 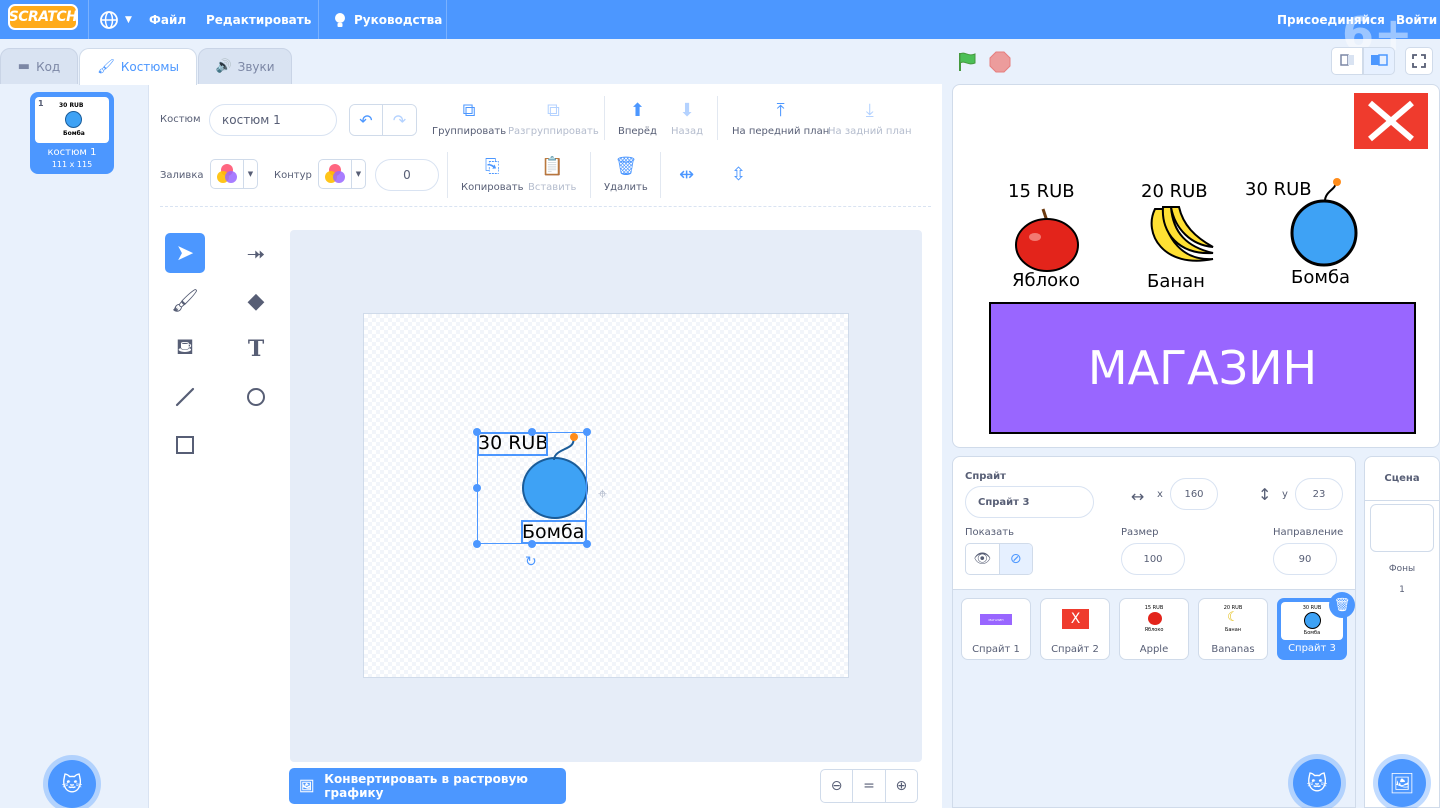 What do you see at coordinates (1402, 783) in the screenshot?
I see `choose-backdrop-button: 🖼` at bounding box center [1402, 783].